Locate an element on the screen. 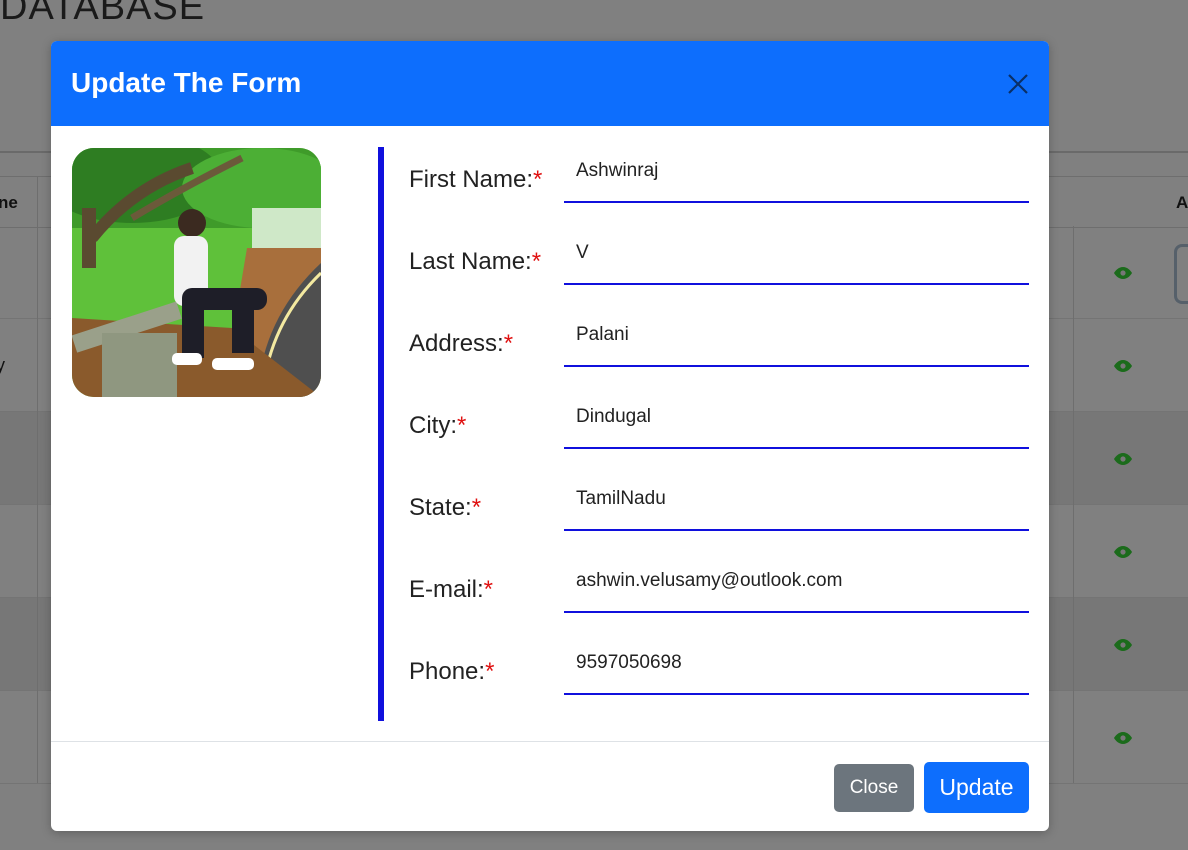  city-label: City:* is located at coordinates (438, 425).